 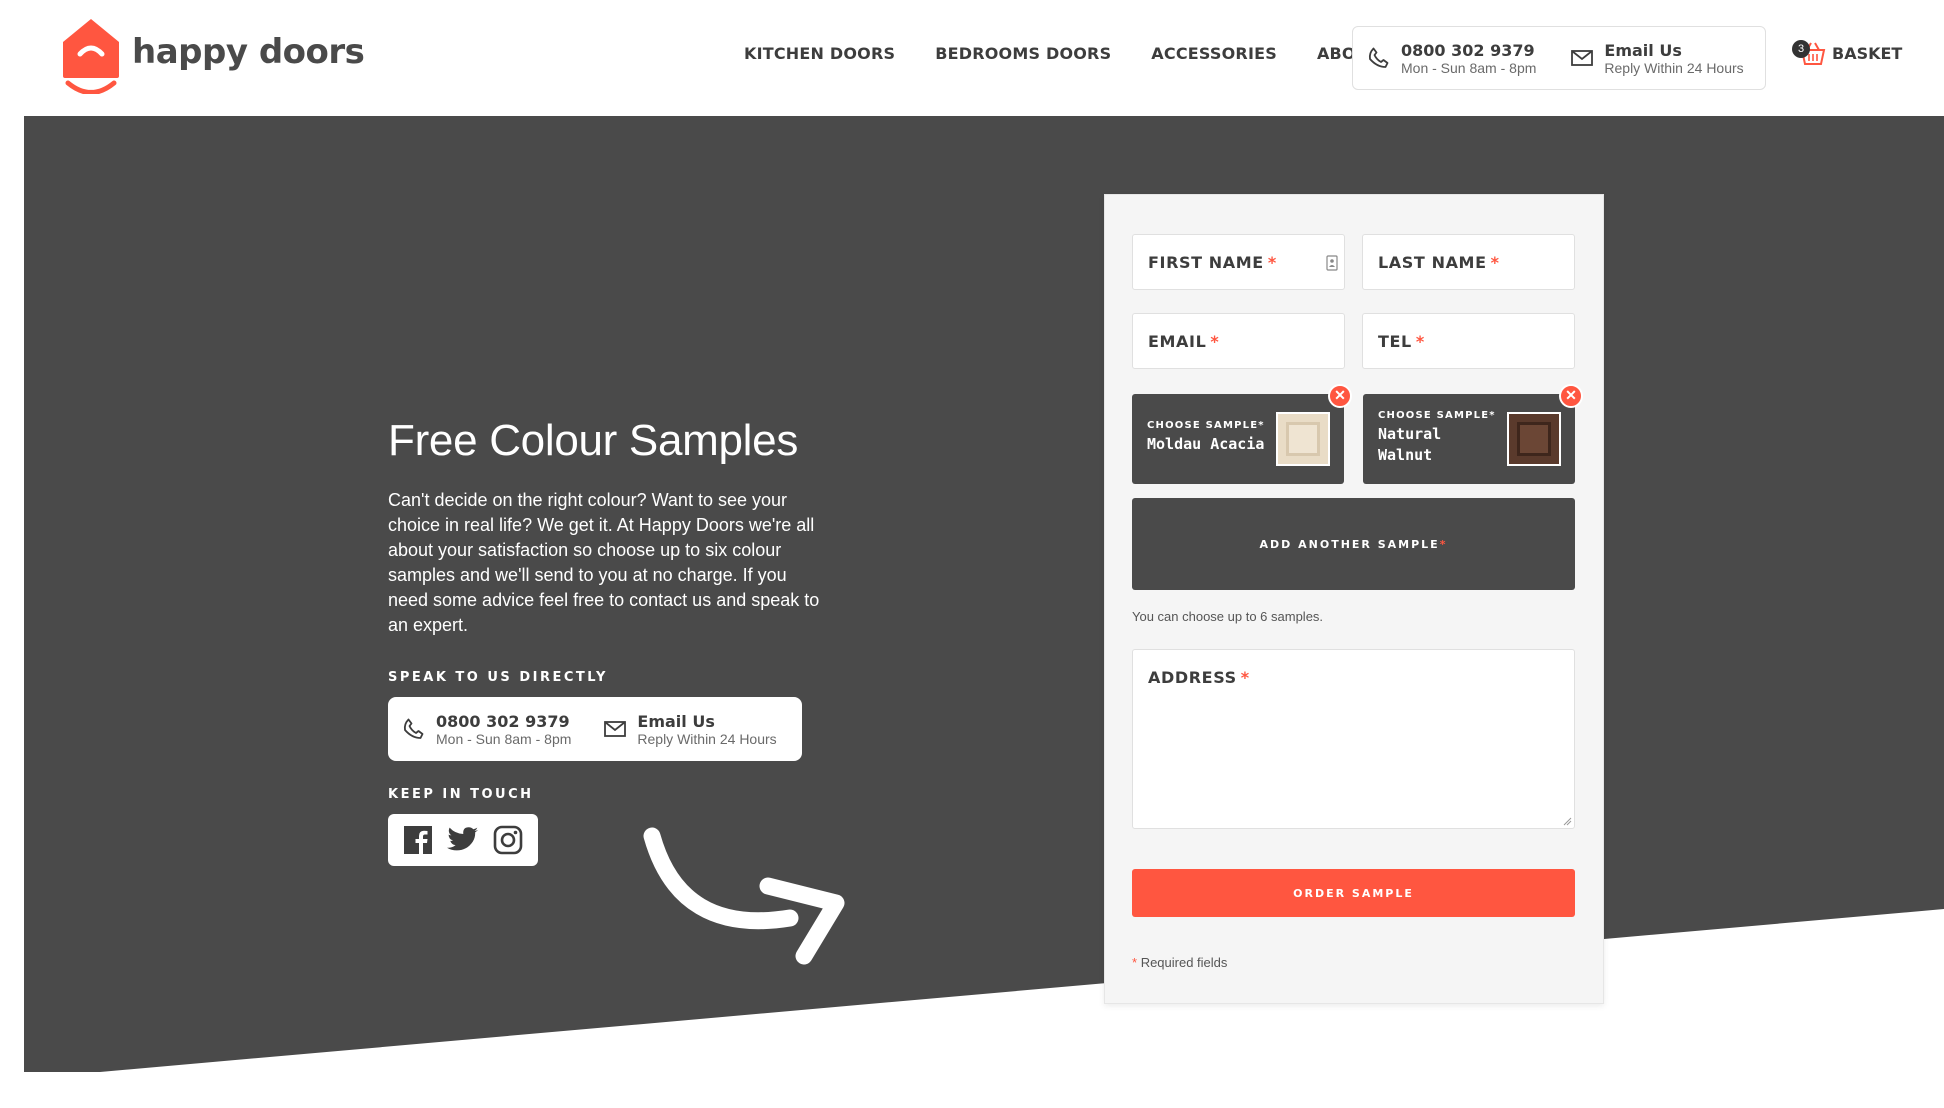 What do you see at coordinates (1643, 50) in the screenshot?
I see `header-email-label: Email Us` at bounding box center [1643, 50].